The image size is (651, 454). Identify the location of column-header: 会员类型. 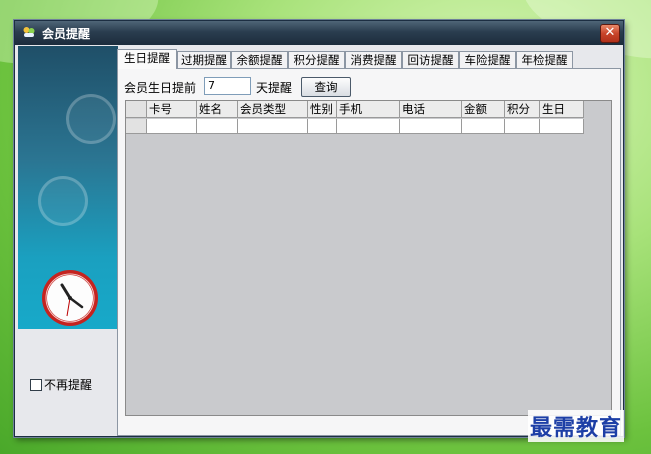
(273, 109).